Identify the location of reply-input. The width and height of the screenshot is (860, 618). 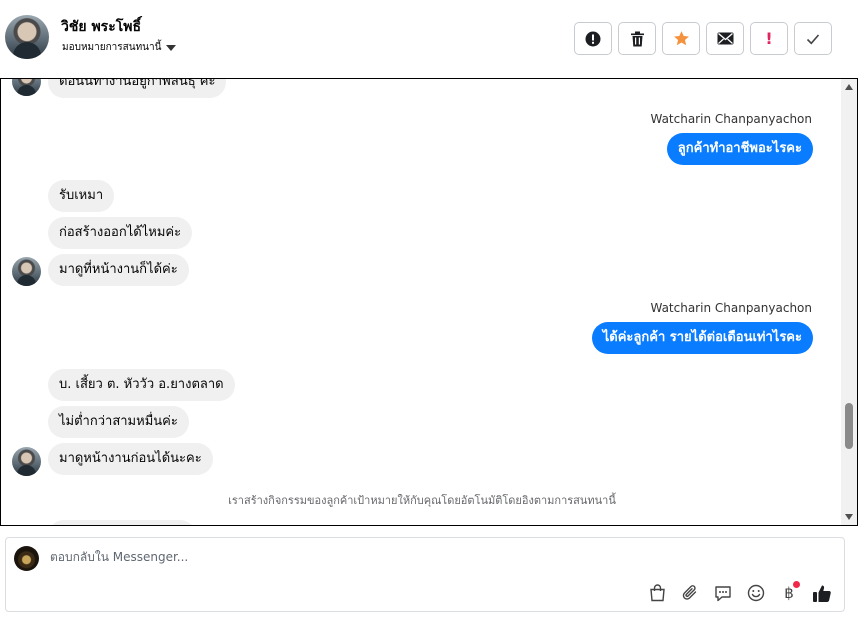
(350, 557).